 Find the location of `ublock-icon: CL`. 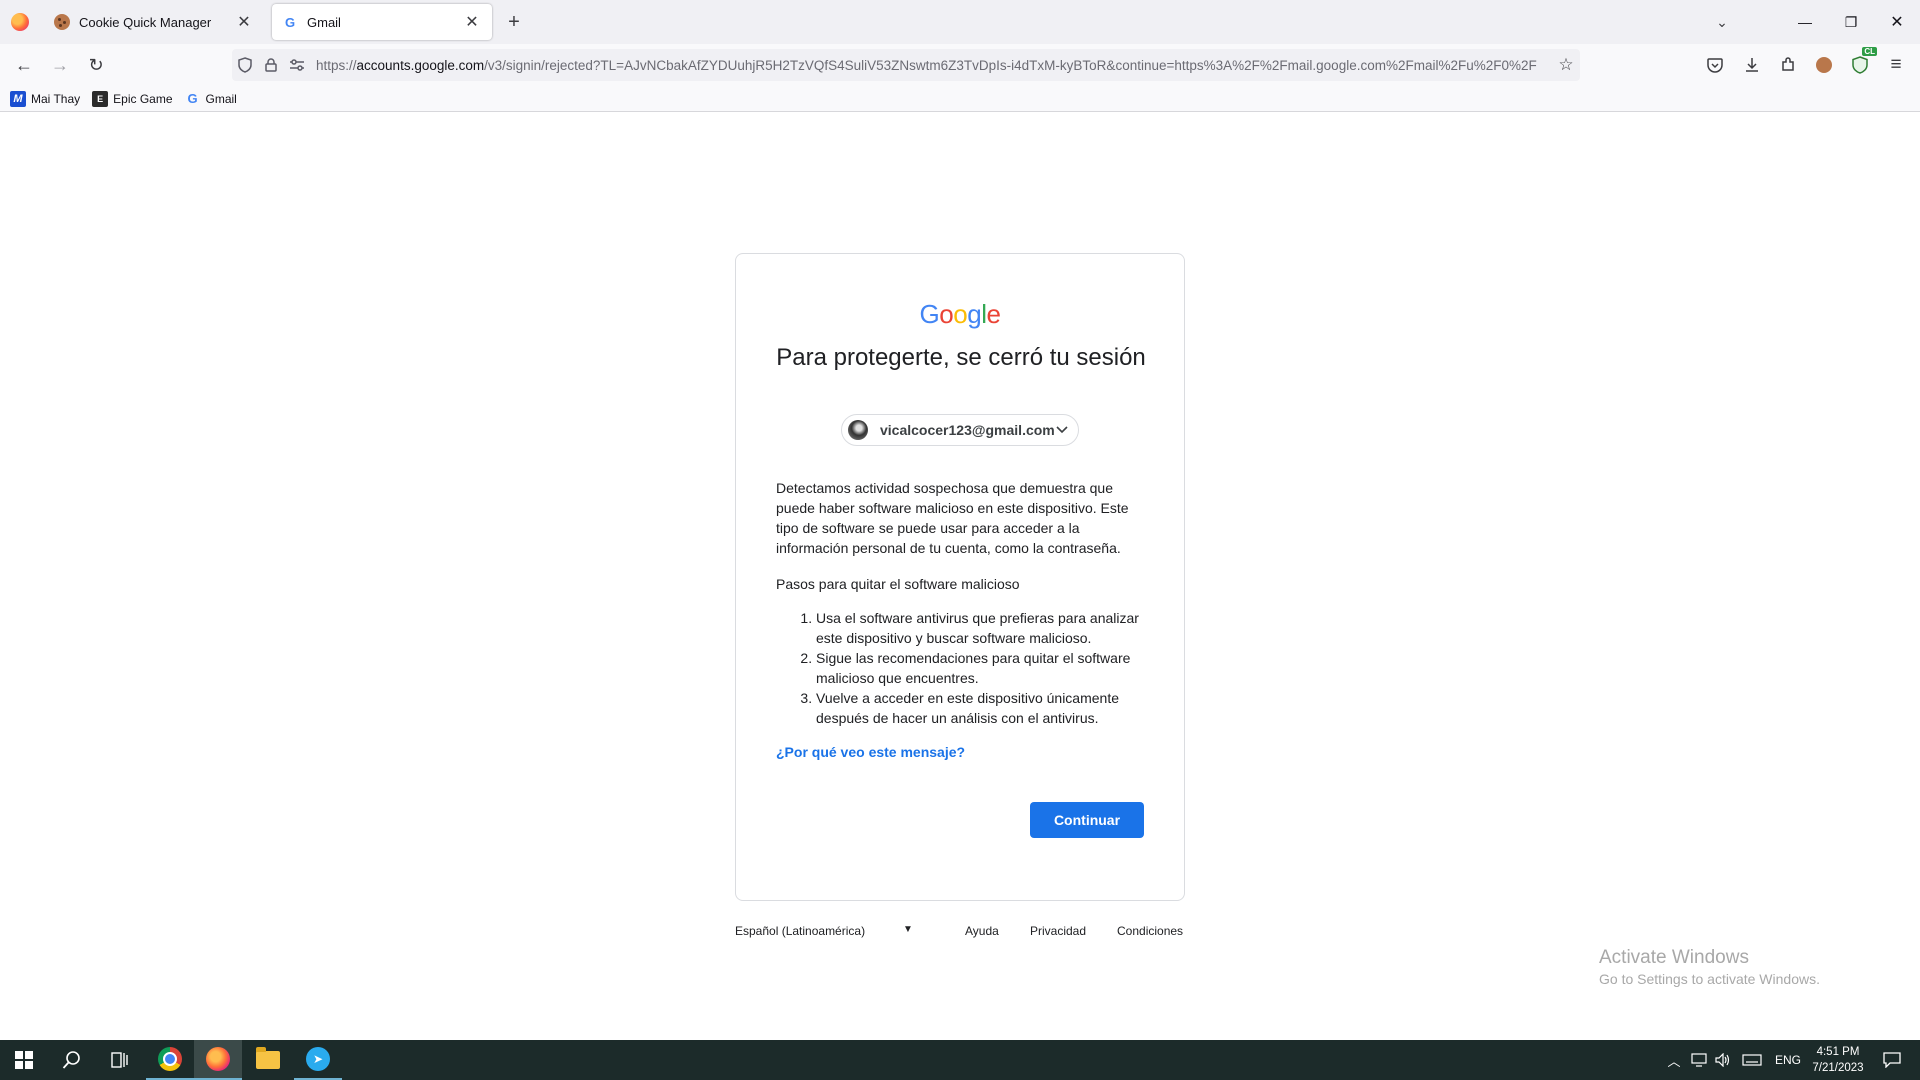

ublock-icon: CL is located at coordinates (1861, 63).